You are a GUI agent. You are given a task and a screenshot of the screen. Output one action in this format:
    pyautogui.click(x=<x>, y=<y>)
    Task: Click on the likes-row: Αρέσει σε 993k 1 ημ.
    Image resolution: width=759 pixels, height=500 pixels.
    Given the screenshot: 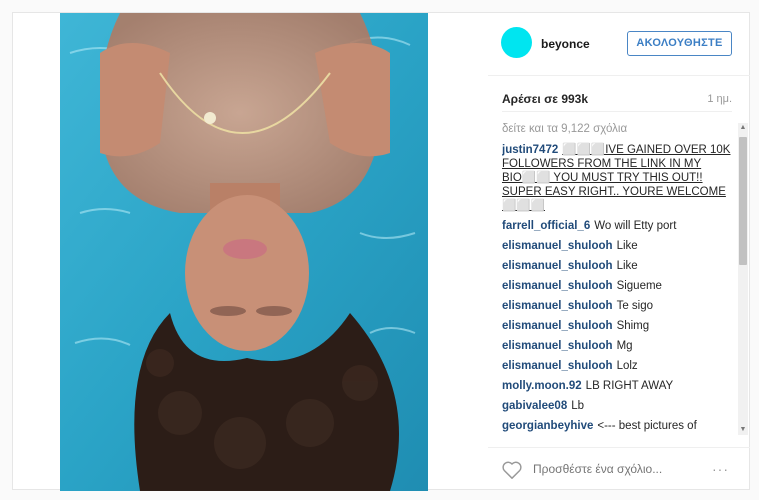 What is the action you would take?
    pyautogui.click(x=617, y=102)
    